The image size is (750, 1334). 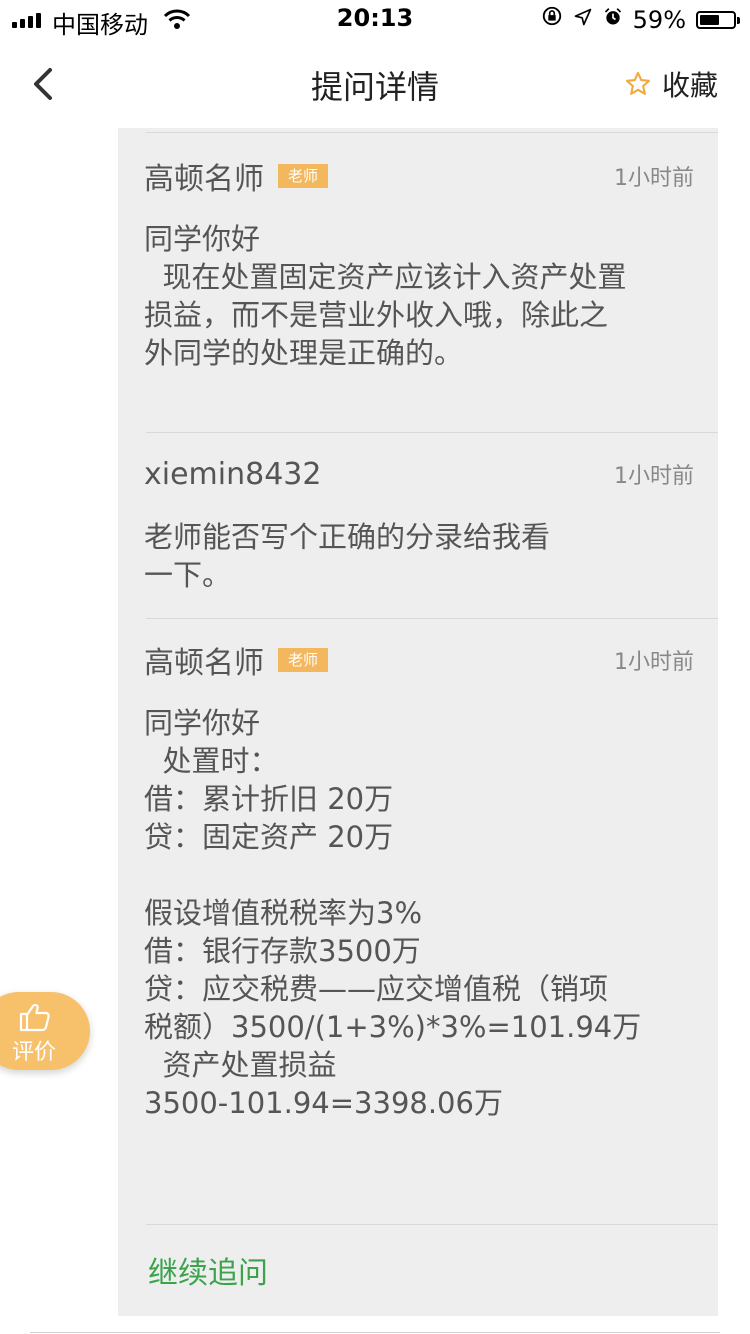 What do you see at coordinates (718, 19) in the screenshot?
I see `battery-icon` at bounding box center [718, 19].